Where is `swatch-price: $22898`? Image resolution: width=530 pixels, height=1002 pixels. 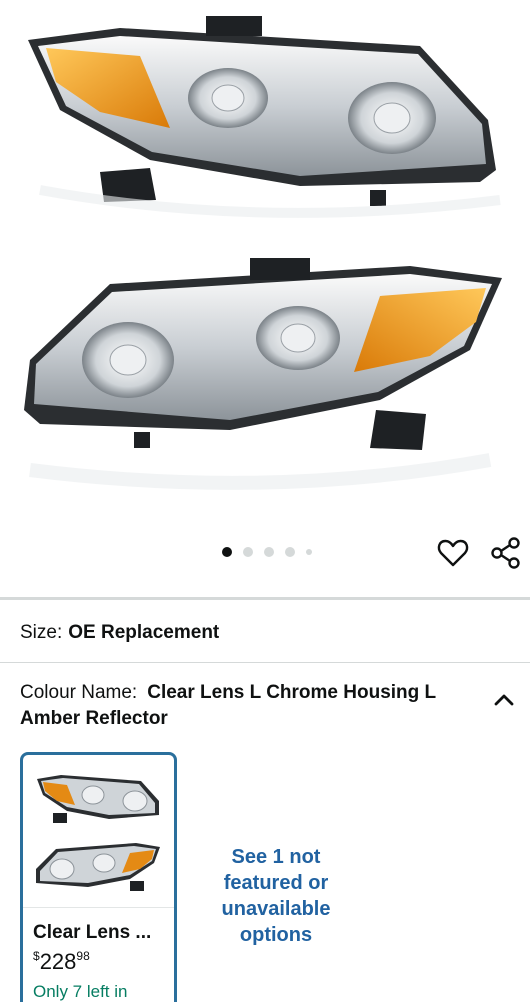
swatch-price: $22898 is located at coordinates (61, 962).